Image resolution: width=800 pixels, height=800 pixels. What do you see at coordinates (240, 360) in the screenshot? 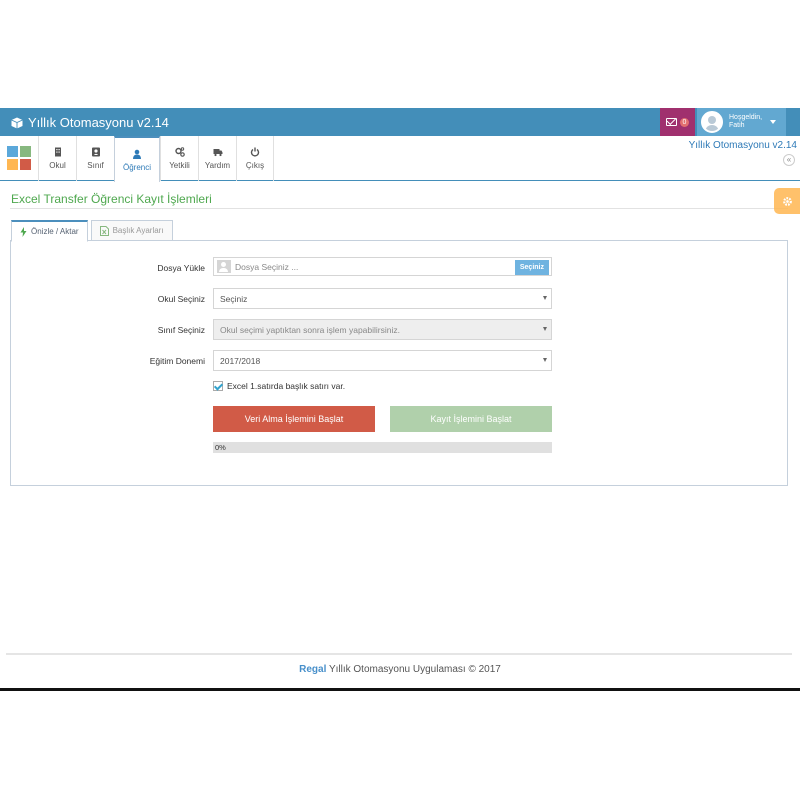
I see `term-select-value: 2017/2018` at bounding box center [240, 360].